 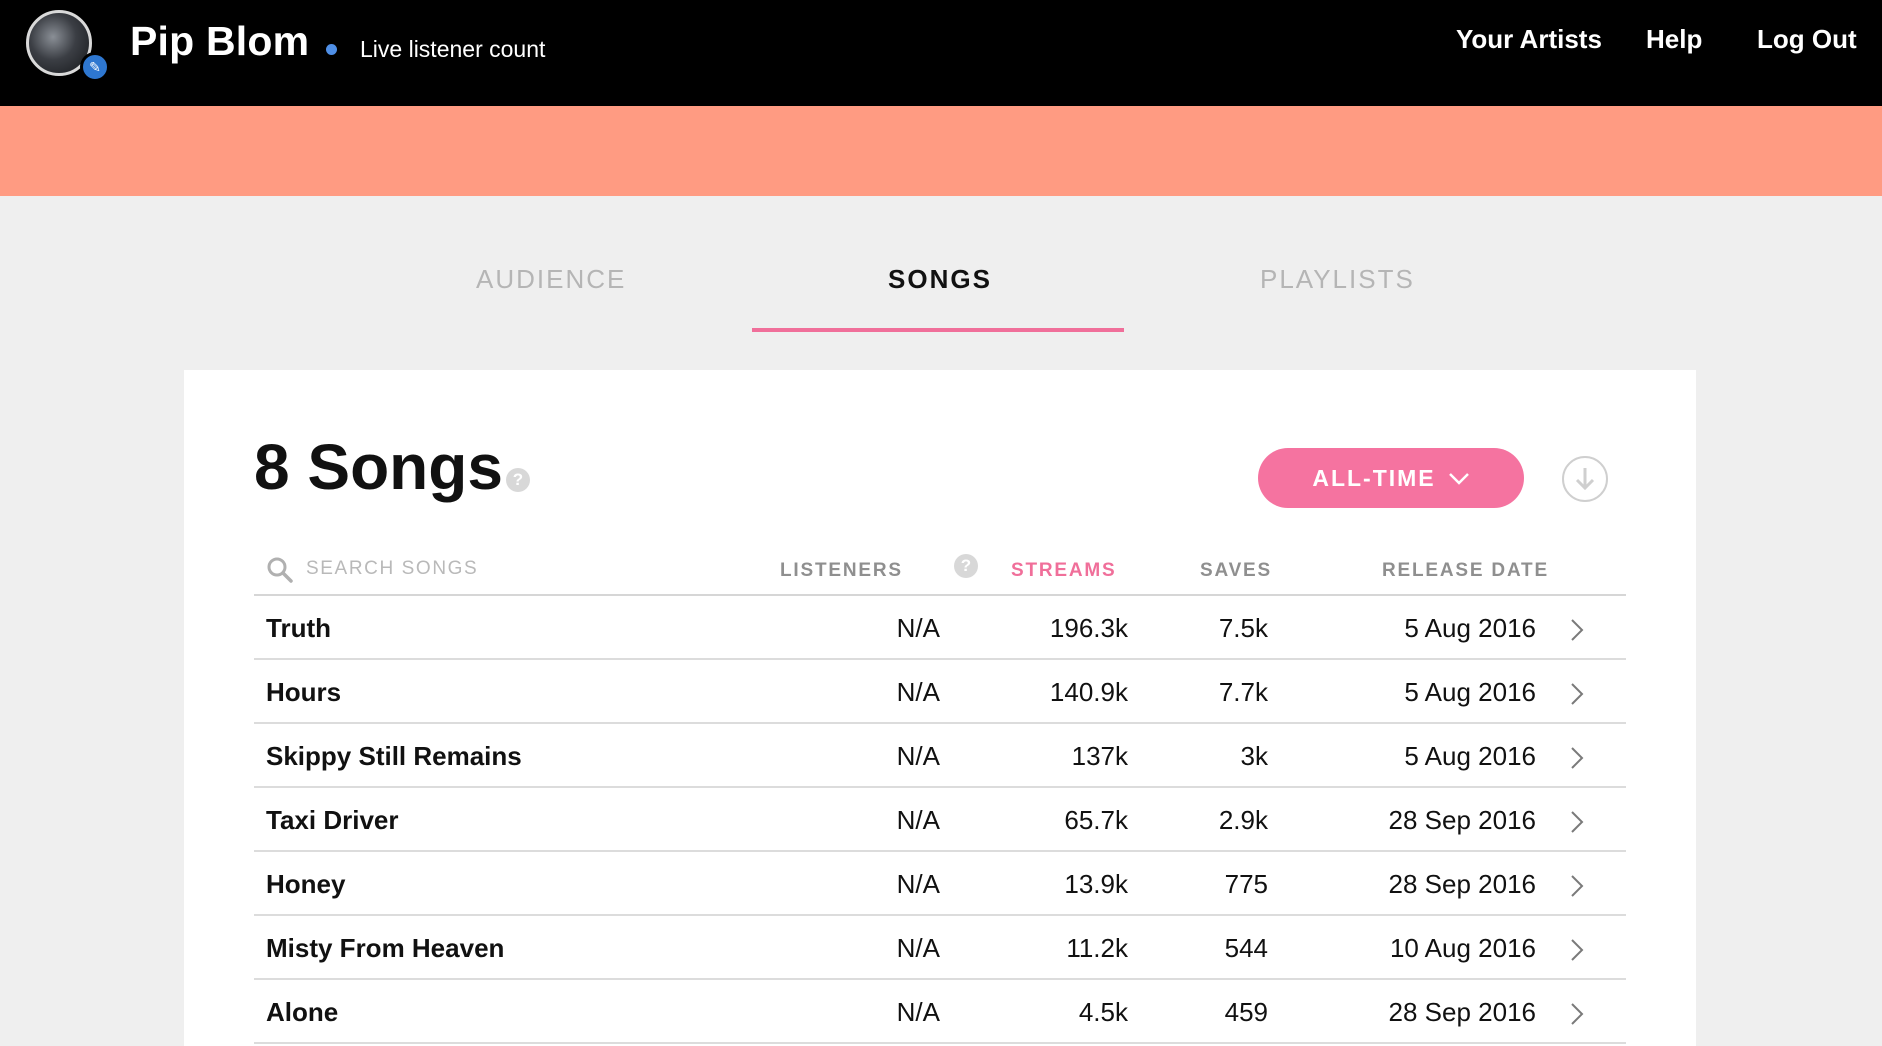 I want to click on song-name: Honey, so click(x=306, y=884).